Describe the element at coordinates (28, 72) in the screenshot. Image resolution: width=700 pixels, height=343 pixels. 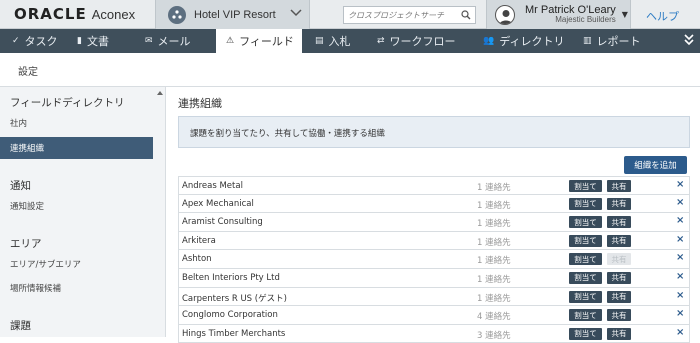
I see `page-title: 設定` at that location.